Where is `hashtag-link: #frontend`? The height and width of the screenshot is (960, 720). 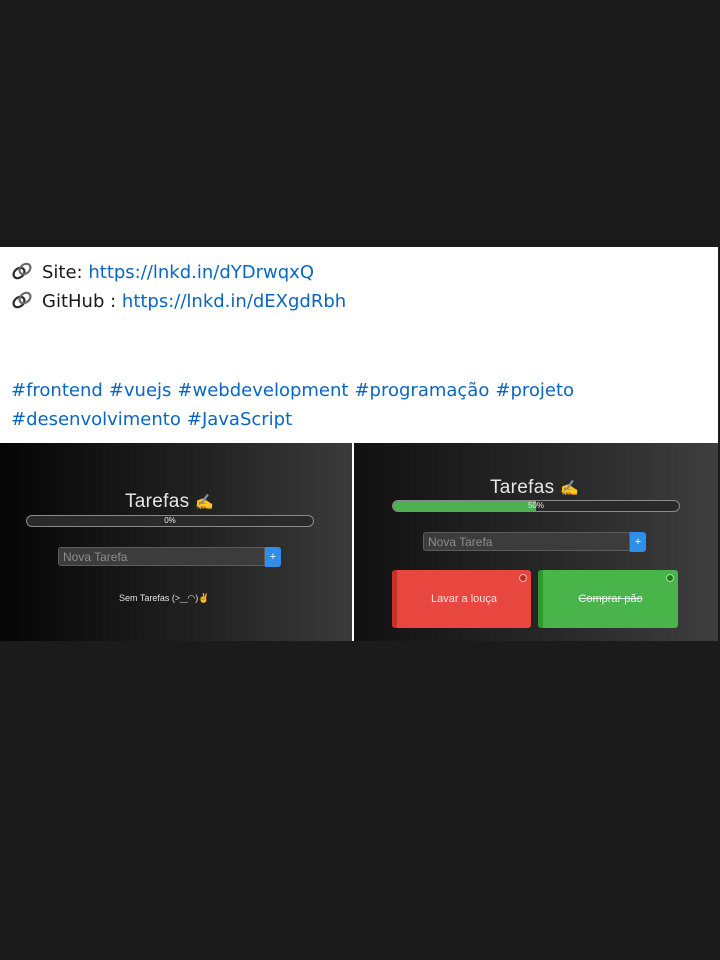
hashtag-link: #frontend is located at coordinates (57, 390).